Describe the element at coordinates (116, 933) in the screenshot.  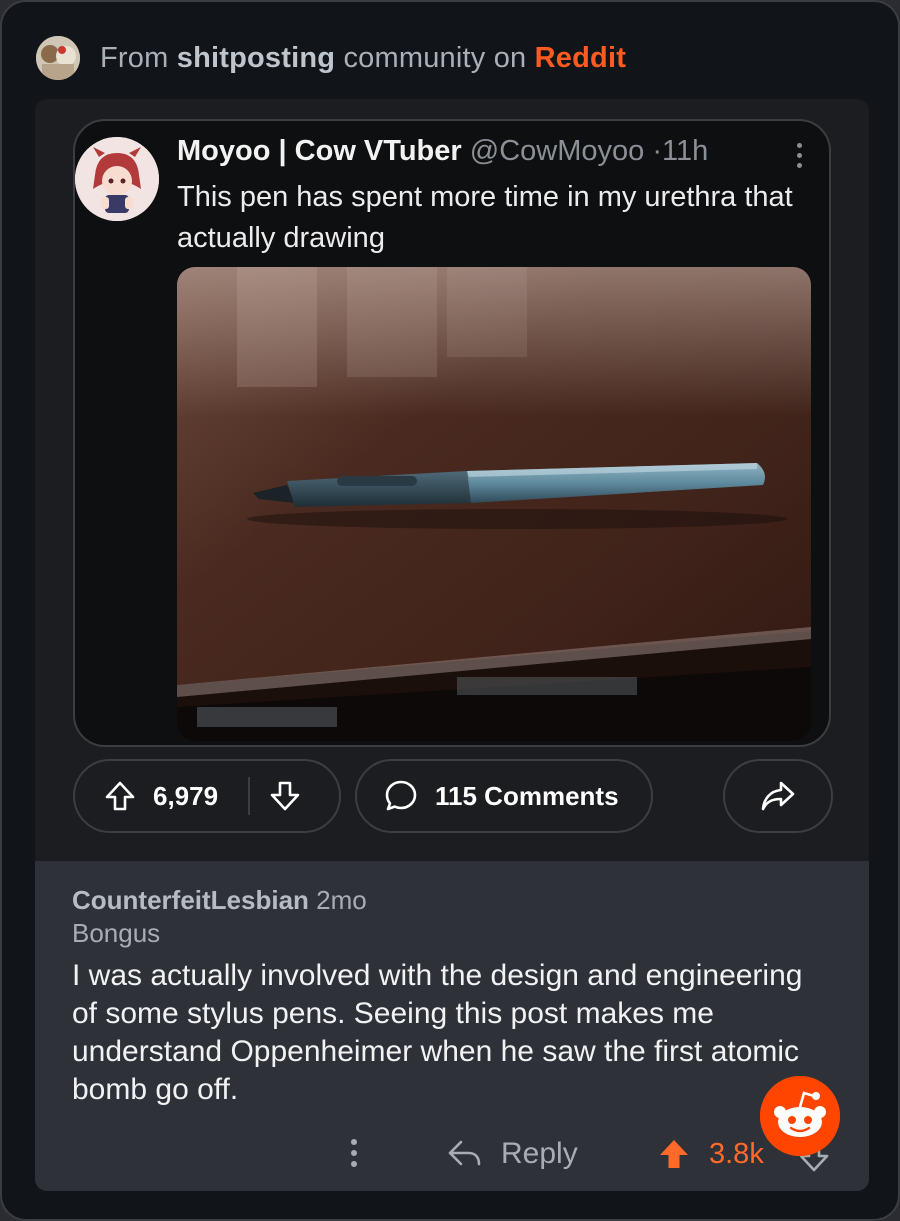
I see `user-flair: Bongus` at that location.